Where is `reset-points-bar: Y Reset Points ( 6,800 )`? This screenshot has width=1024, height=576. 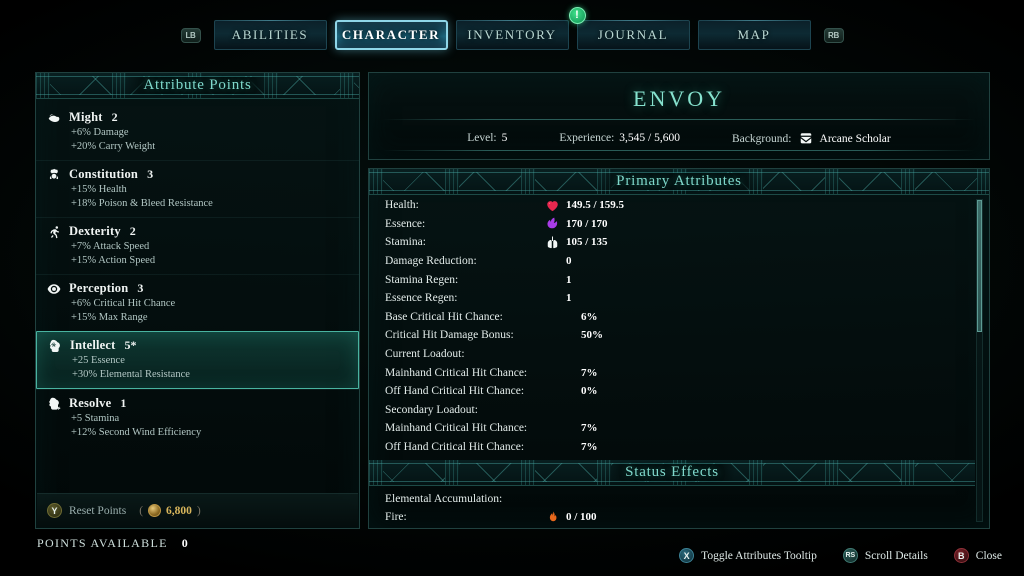
reset-points-bar: Y Reset Points ( 6,800 ) is located at coordinates (197, 510).